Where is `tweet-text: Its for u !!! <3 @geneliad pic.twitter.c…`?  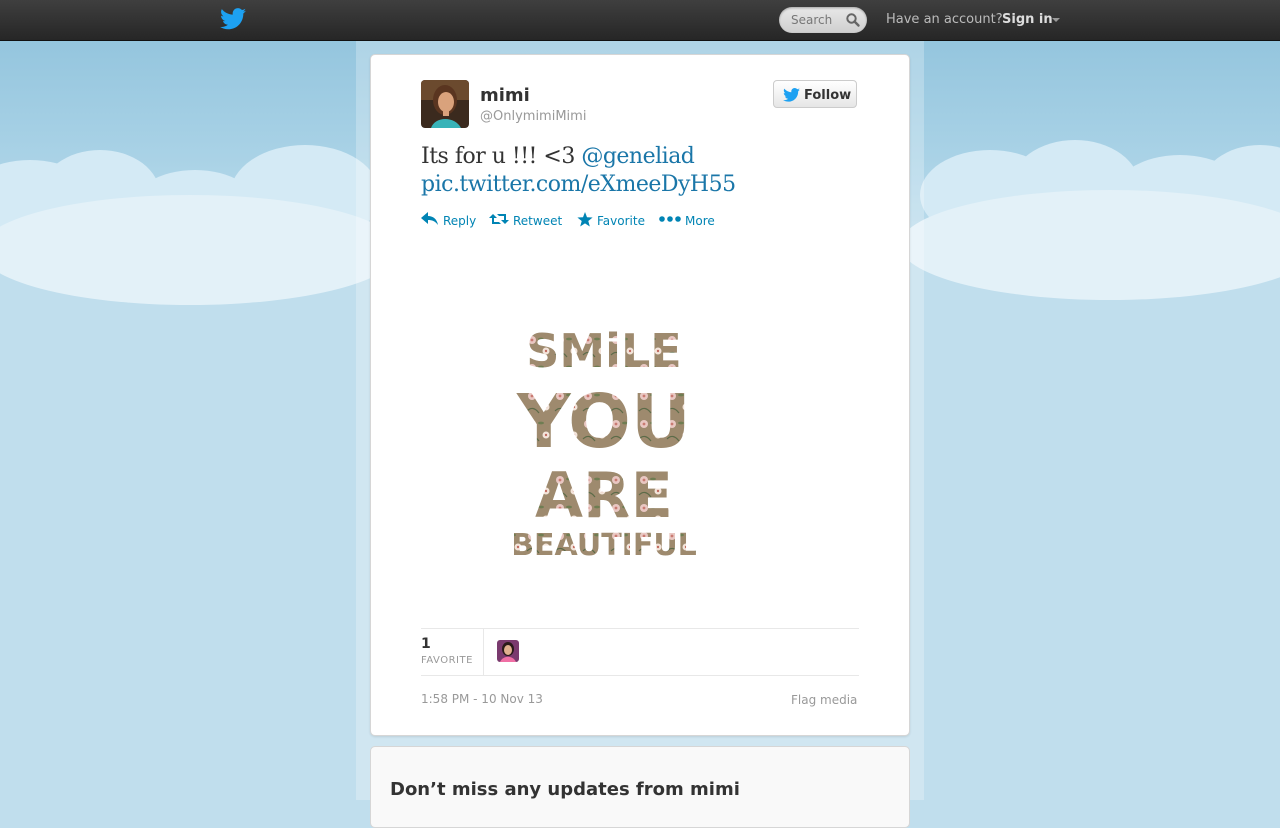 tweet-text: Its for u !!! <3 @geneliad pic.twitter.c… is located at coordinates (641, 171).